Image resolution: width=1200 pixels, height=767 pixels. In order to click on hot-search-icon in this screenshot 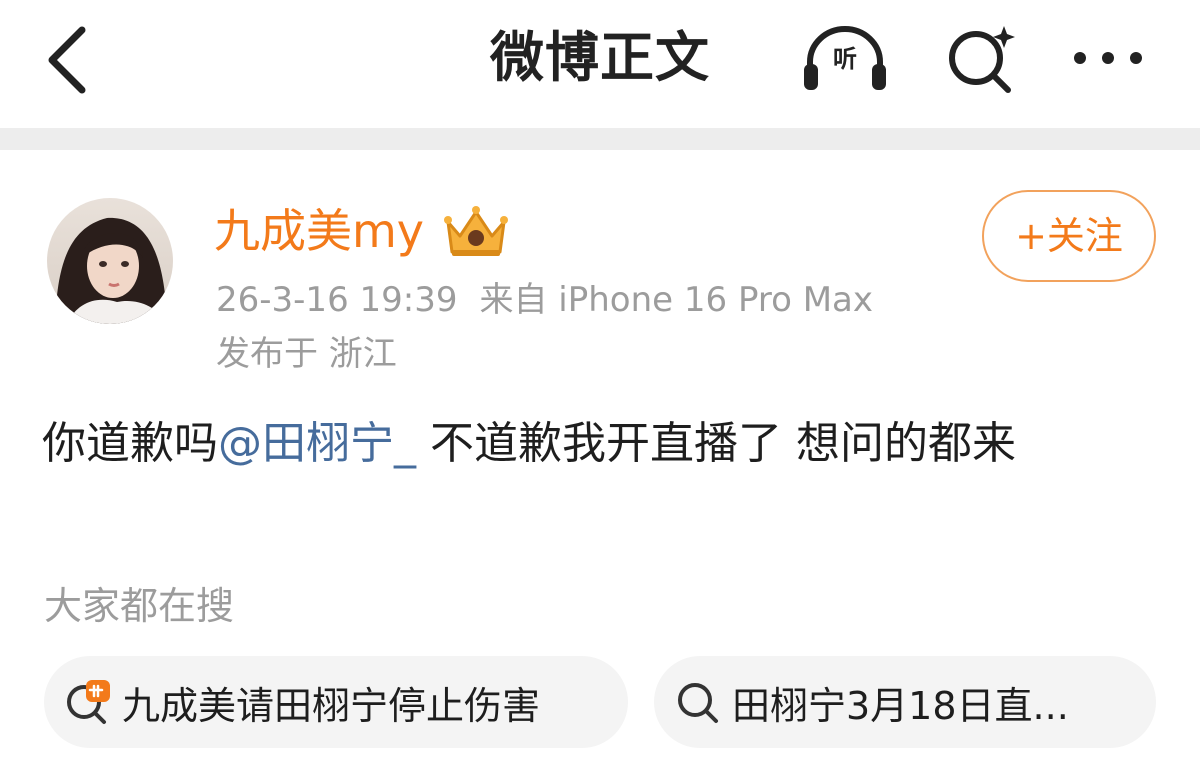, I will do `click(88, 702)`.